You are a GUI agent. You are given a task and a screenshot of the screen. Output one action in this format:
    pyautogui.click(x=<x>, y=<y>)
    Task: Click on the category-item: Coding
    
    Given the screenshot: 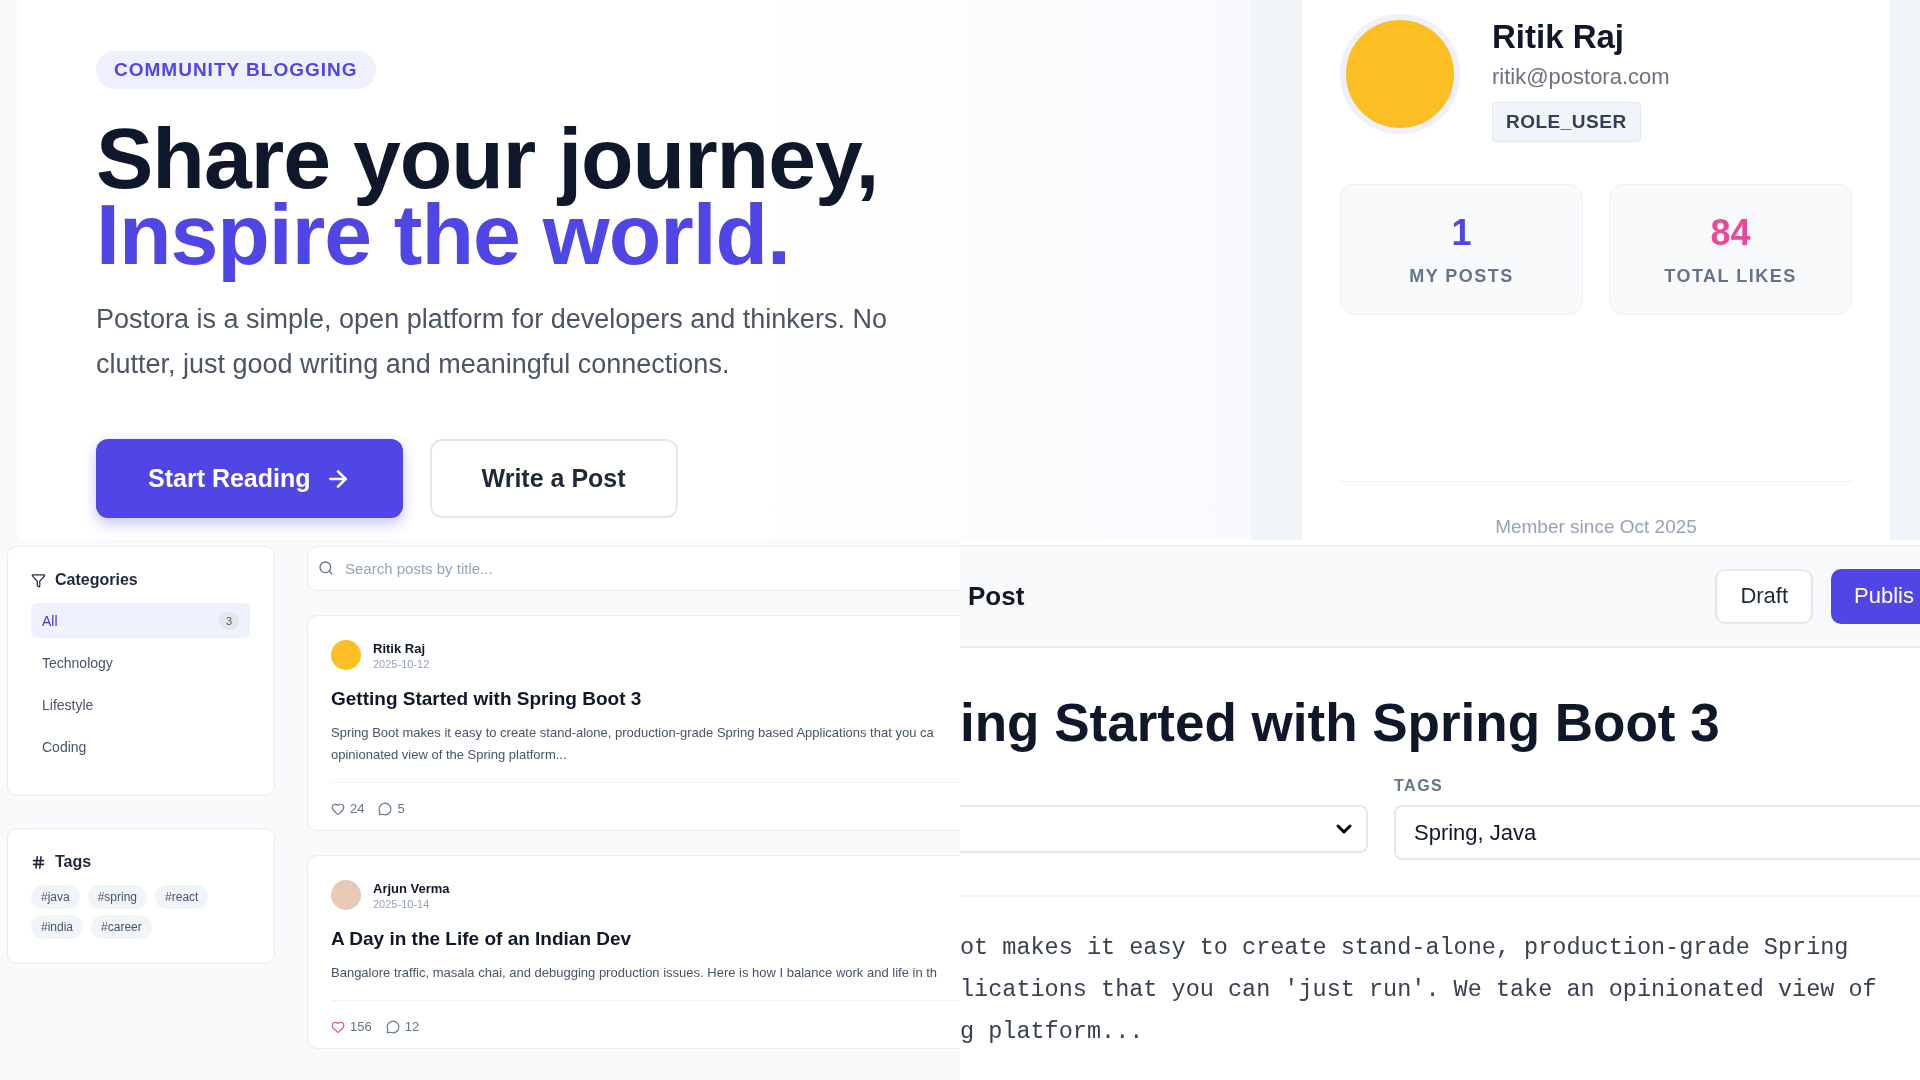 What is the action you would take?
    pyautogui.click(x=140, y=746)
    